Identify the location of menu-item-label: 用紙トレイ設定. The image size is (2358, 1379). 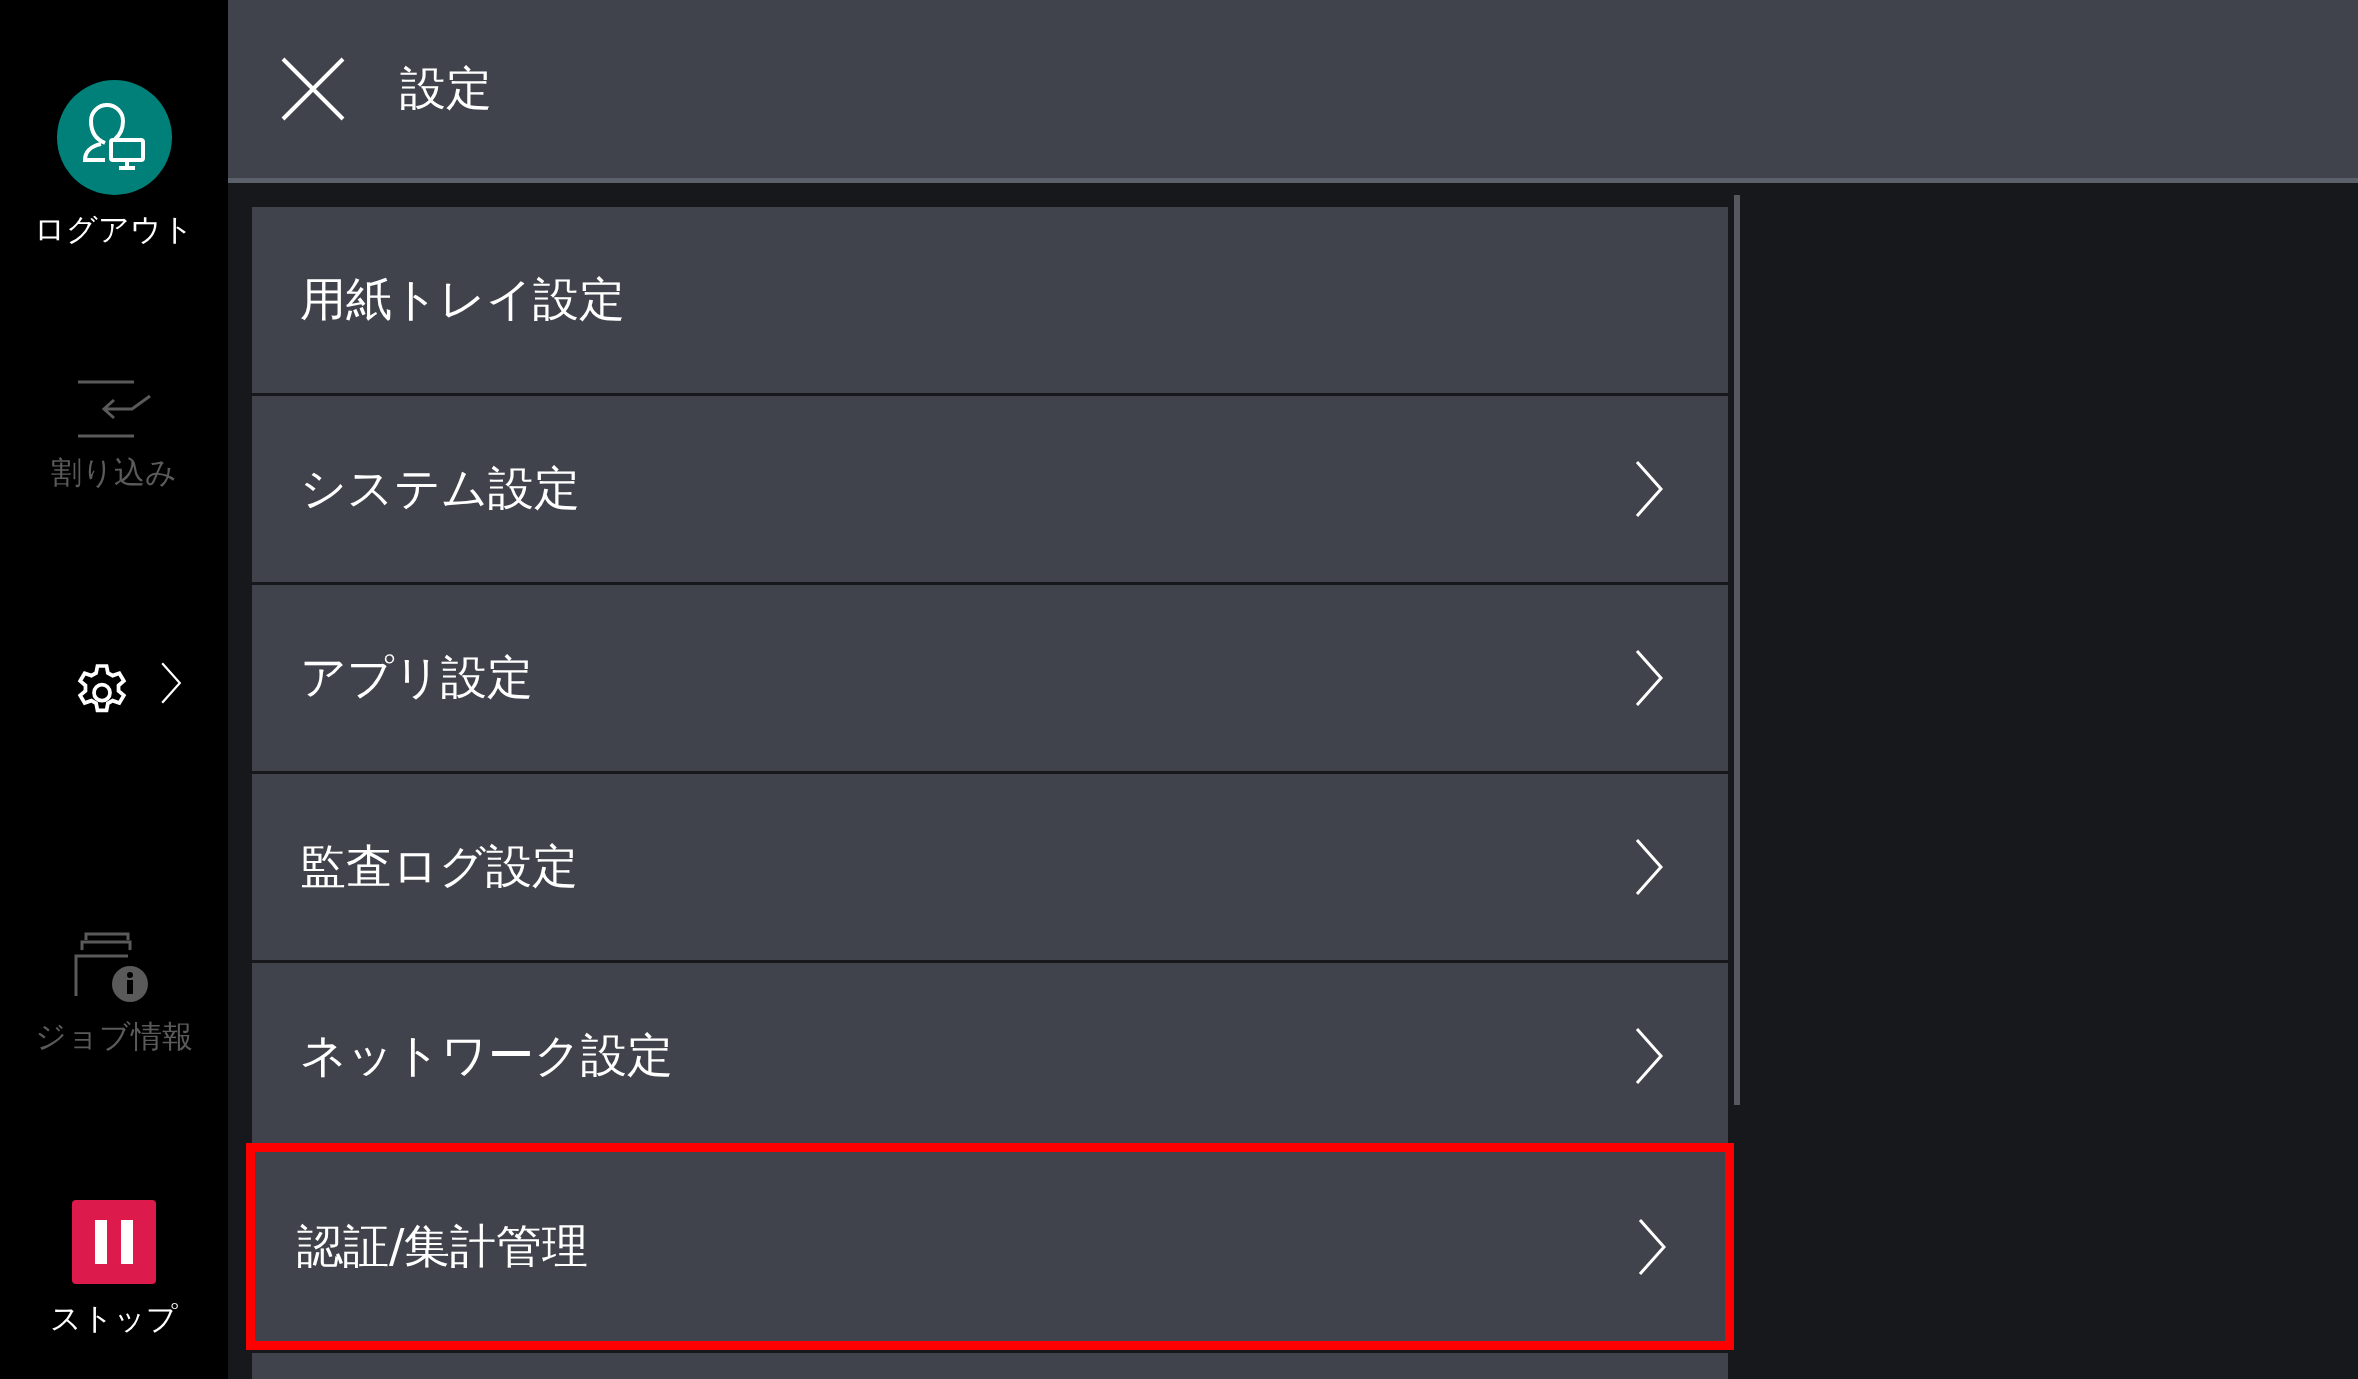
(462, 299).